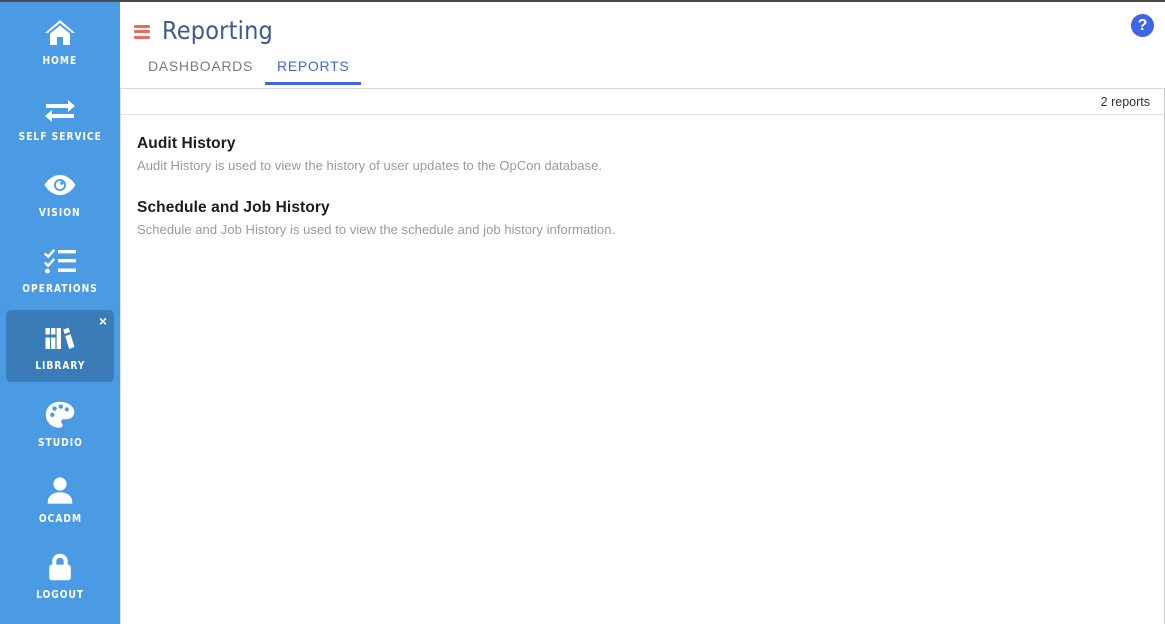 The image size is (1165, 624). What do you see at coordinates (60, 185) in the screenshot?
I see `eye-icon` at bounding box center [60, 185].